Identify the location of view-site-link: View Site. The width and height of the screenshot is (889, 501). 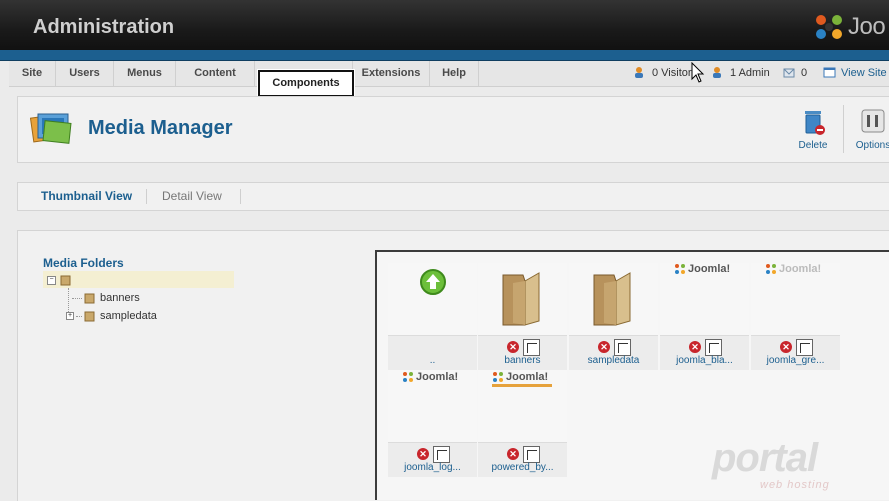
(855, 72).